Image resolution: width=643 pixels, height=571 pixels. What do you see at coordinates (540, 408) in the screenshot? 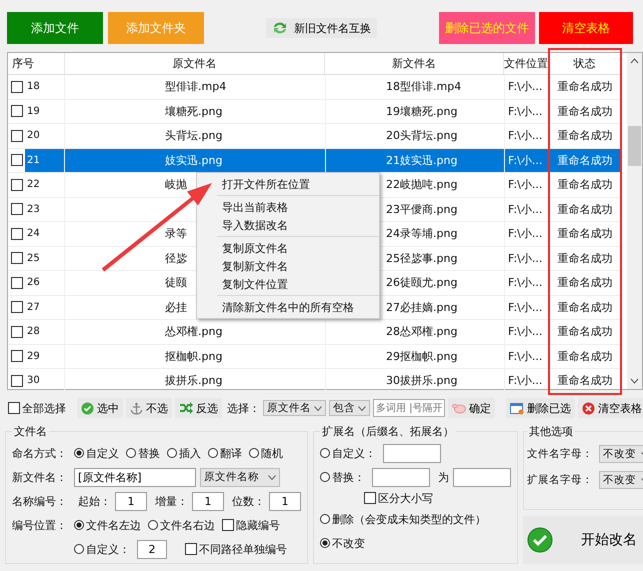
I see `delete-selected-button: 删除已选` at bounding box center [540, 408].